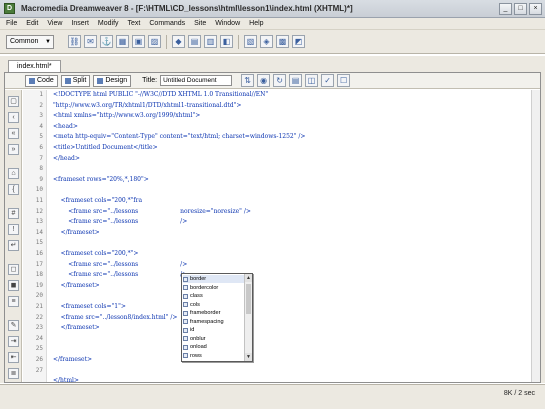 The width and height of the screenshot is (545, 409). I want to click on code-hint-item: cols, so click(213, 305).